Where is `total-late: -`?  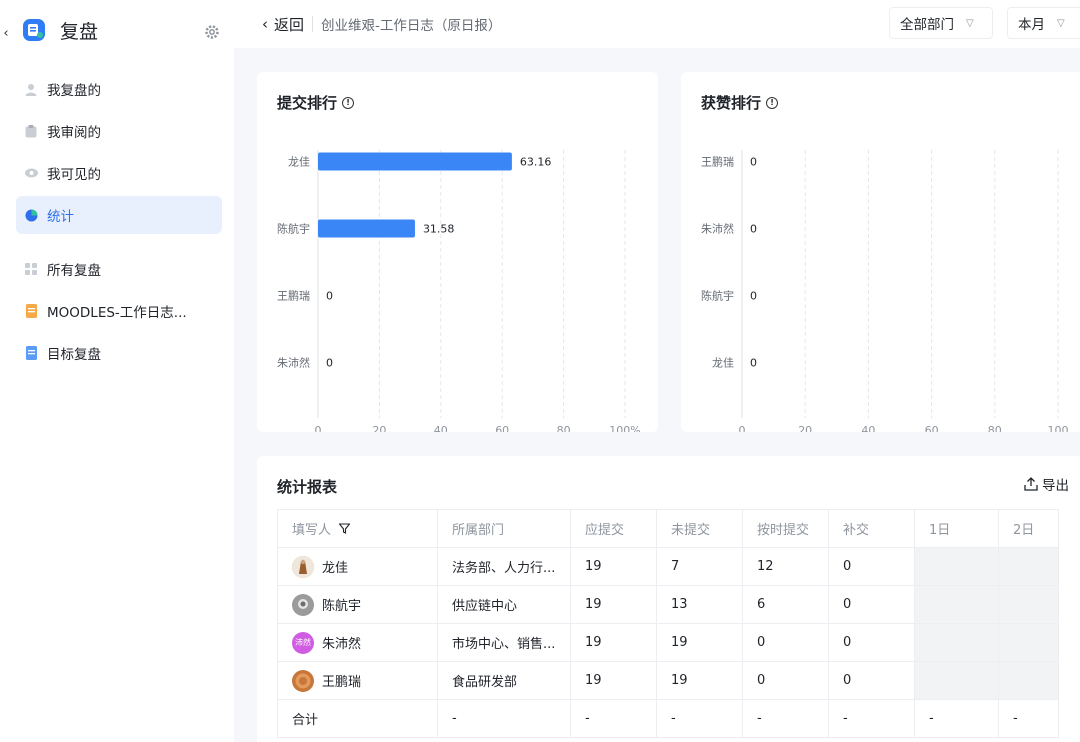 total-late: - is located at coordinates (871, 718).